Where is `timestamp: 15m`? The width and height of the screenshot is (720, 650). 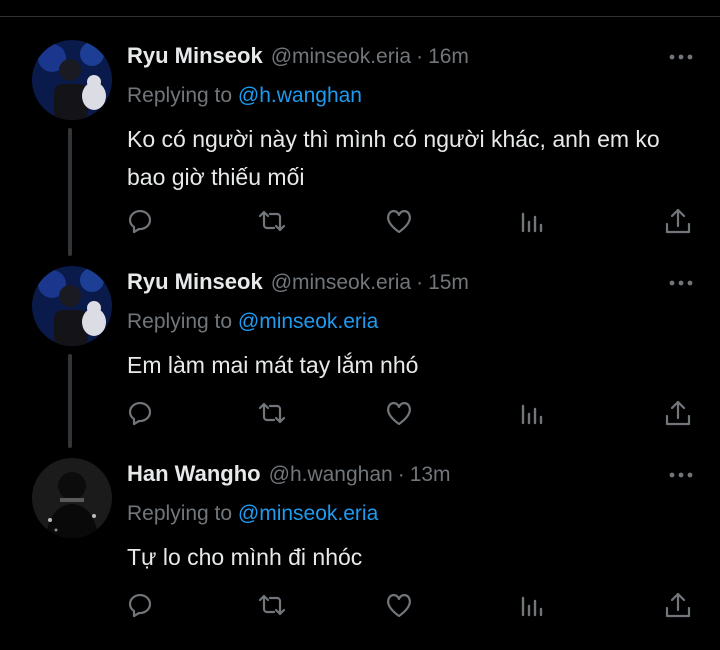
timestamp: 15m is located at coordinates (448, 283).